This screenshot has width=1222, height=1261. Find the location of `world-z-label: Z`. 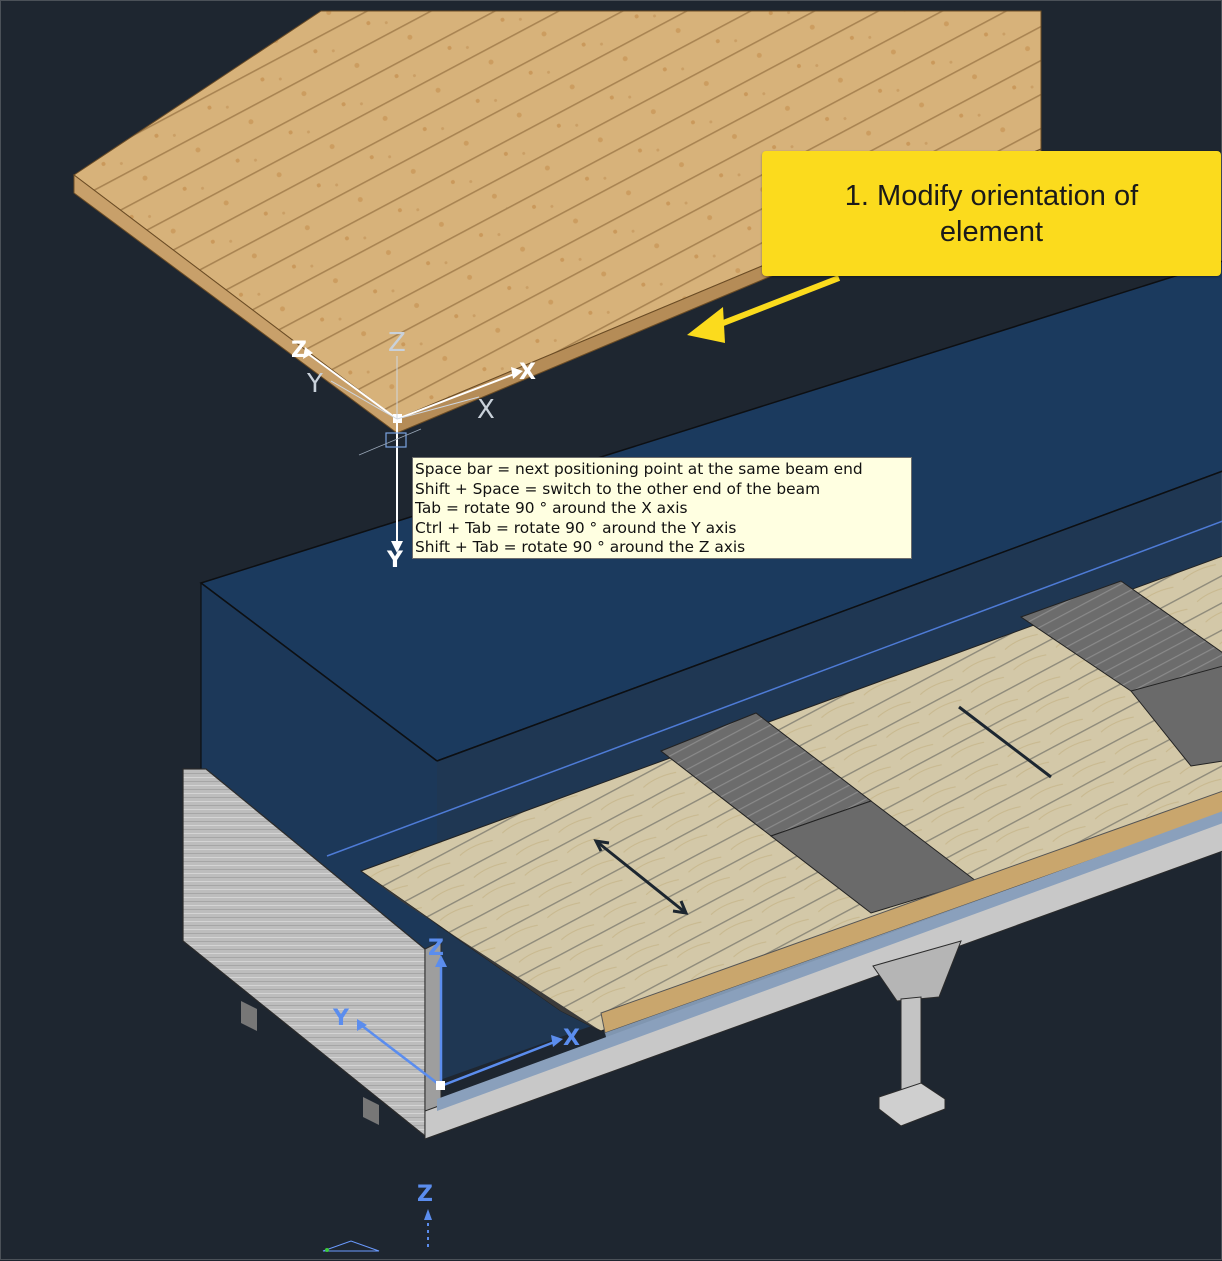

world-z-label: Z is located at coordinates (436, 948).